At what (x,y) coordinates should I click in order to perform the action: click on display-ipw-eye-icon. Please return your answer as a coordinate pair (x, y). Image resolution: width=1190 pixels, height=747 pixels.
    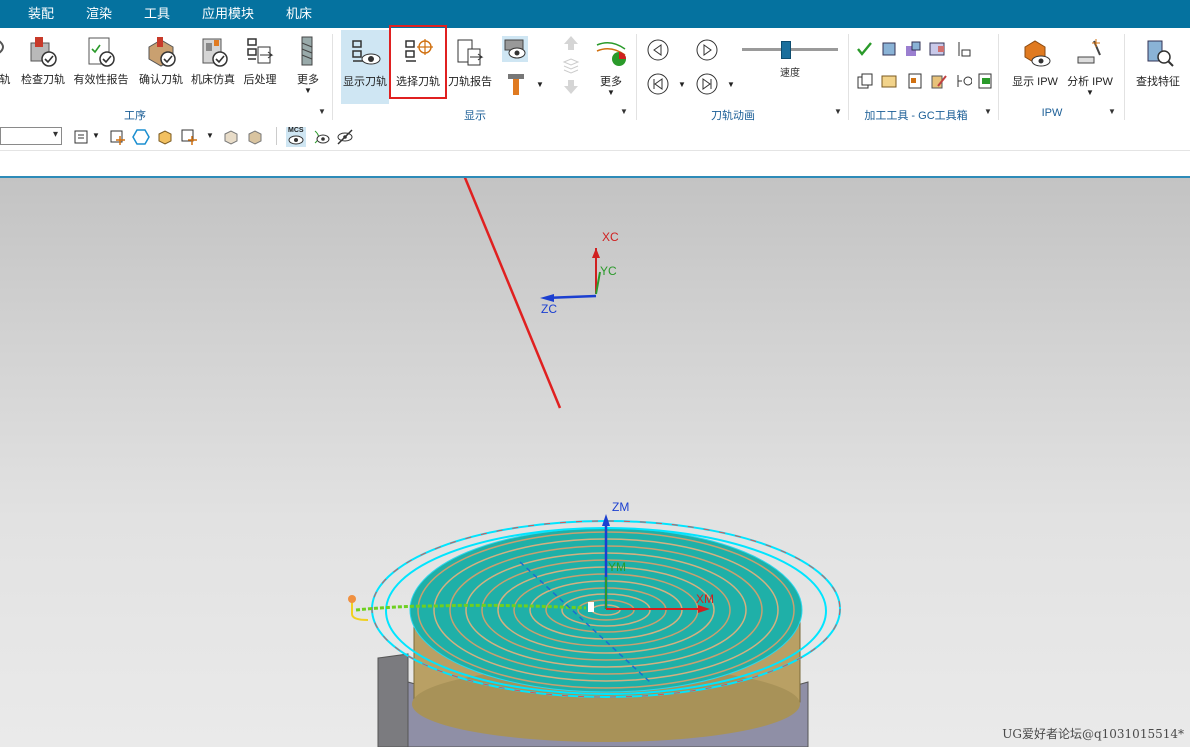
    Looking at the image, I should click on (515, 49).